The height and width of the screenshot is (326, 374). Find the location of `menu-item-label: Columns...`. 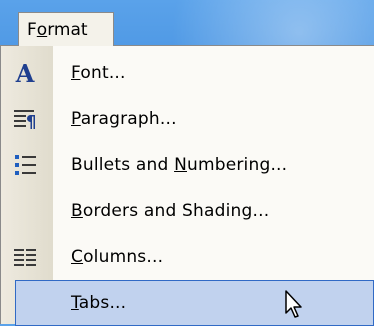

menu-item-label: Columns... is located at coordinates (117, 257).